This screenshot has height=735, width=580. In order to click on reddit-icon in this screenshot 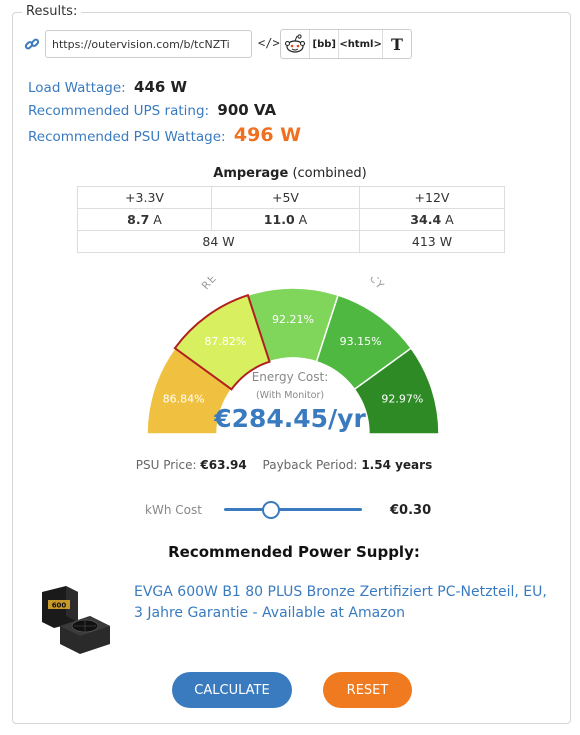, I will do `click(295, 43)`.